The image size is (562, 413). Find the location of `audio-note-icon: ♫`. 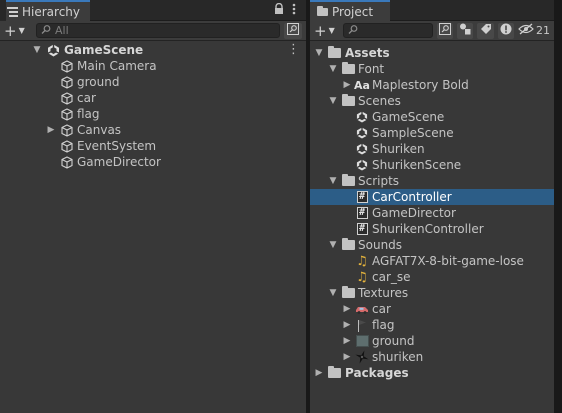

audio-note-icon: ♫ is located at coordinates (362, 277).